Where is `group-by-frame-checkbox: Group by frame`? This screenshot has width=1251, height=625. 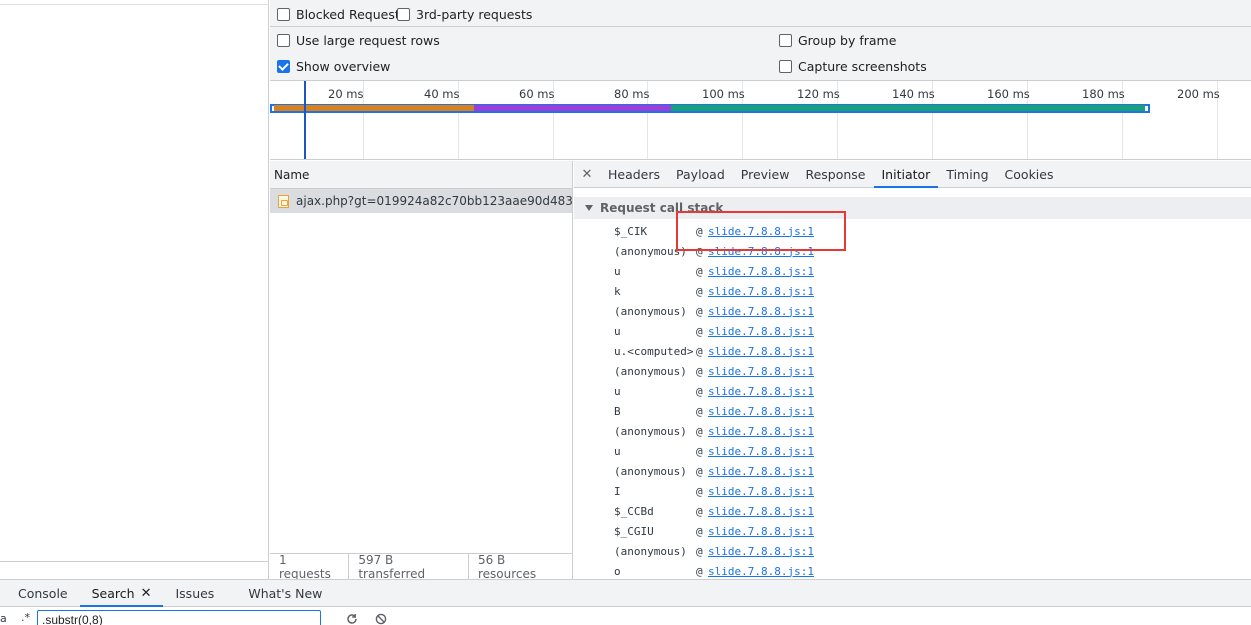 group-by-frame-checkbox: Group by frame is located at coordinates (837, 40).